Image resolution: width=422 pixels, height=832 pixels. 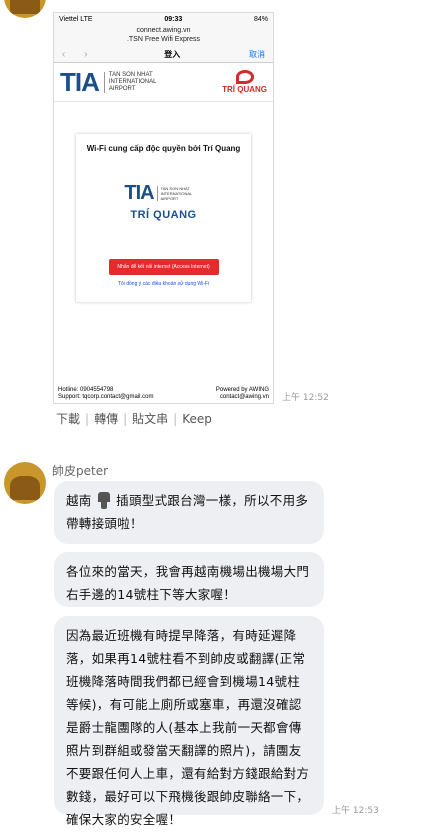 What do you see at coordinates (244, 77) in the screenshot?
I see `tri-quang-mark-icon` at bounding box center [244, 77].